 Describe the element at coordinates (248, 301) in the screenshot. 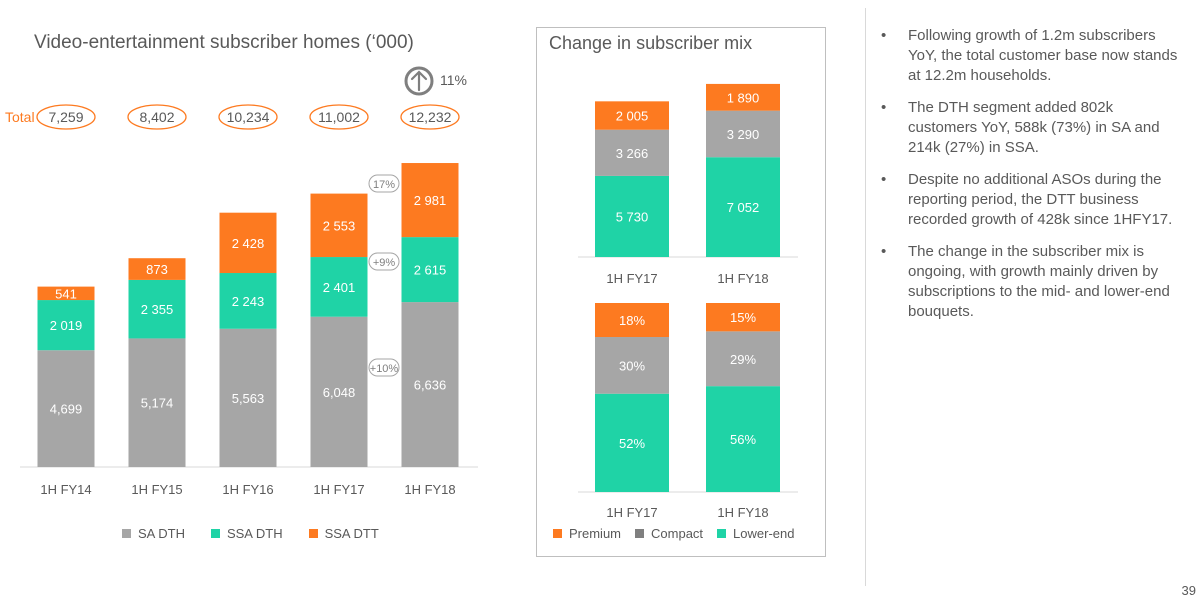

I see `data-label-ssa-dth: 2 243` at that location.